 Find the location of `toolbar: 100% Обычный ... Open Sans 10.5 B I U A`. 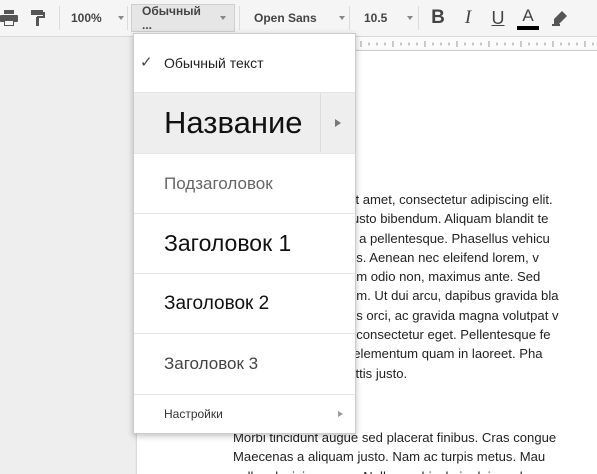

toolbar: 100% Обычный ... Open Sans 10.5 B I U A is located at coordinates (298, 18).